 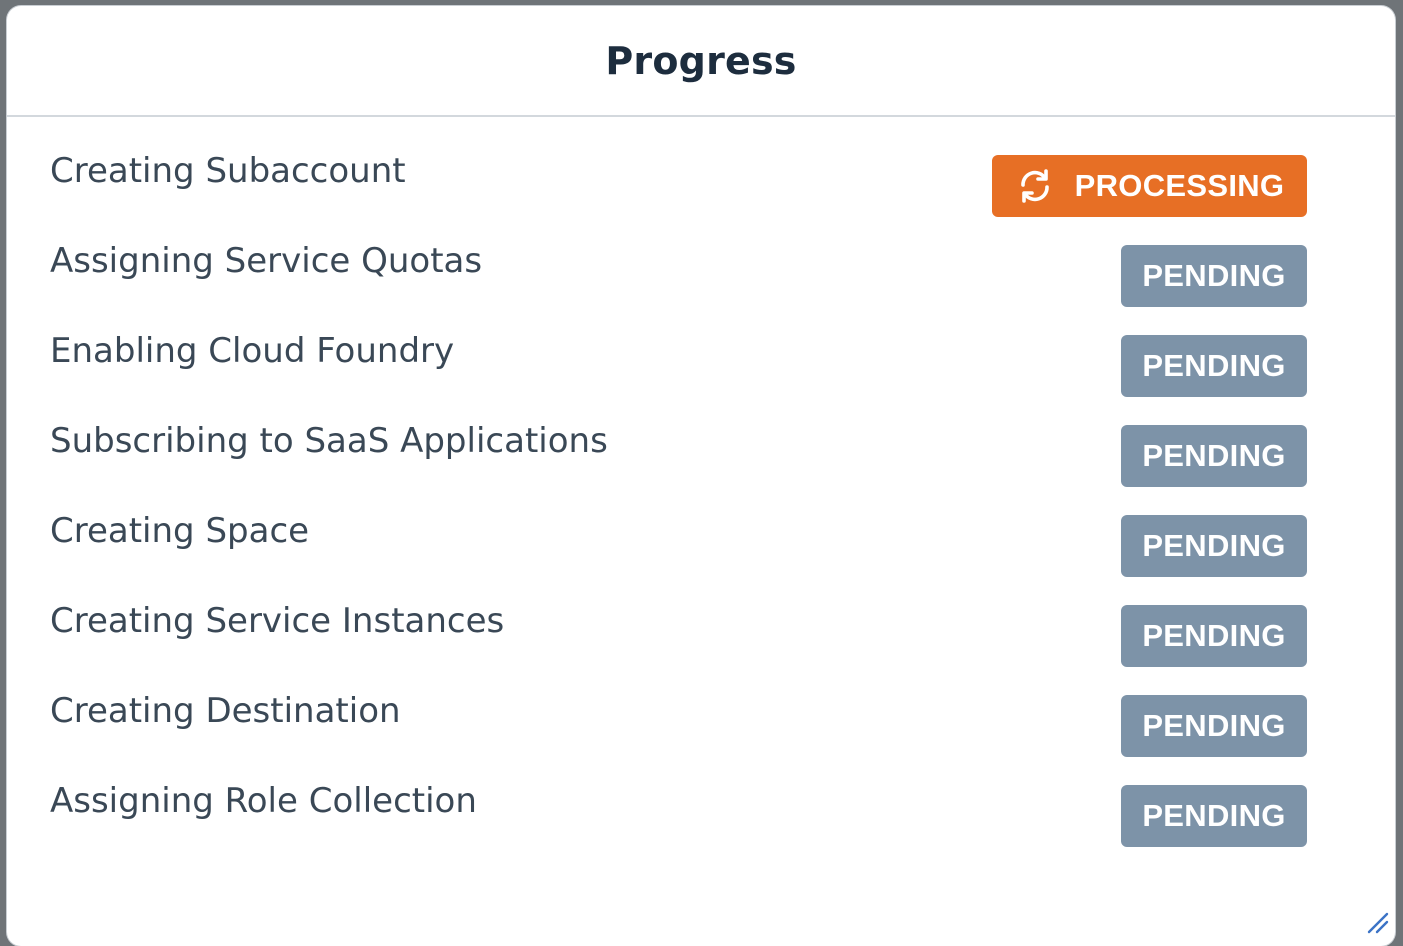 What do you see at coordinates (228, 171) in the screenshot?
I see `step-label: Creating Subaccount` at bounding box center [228, 171].